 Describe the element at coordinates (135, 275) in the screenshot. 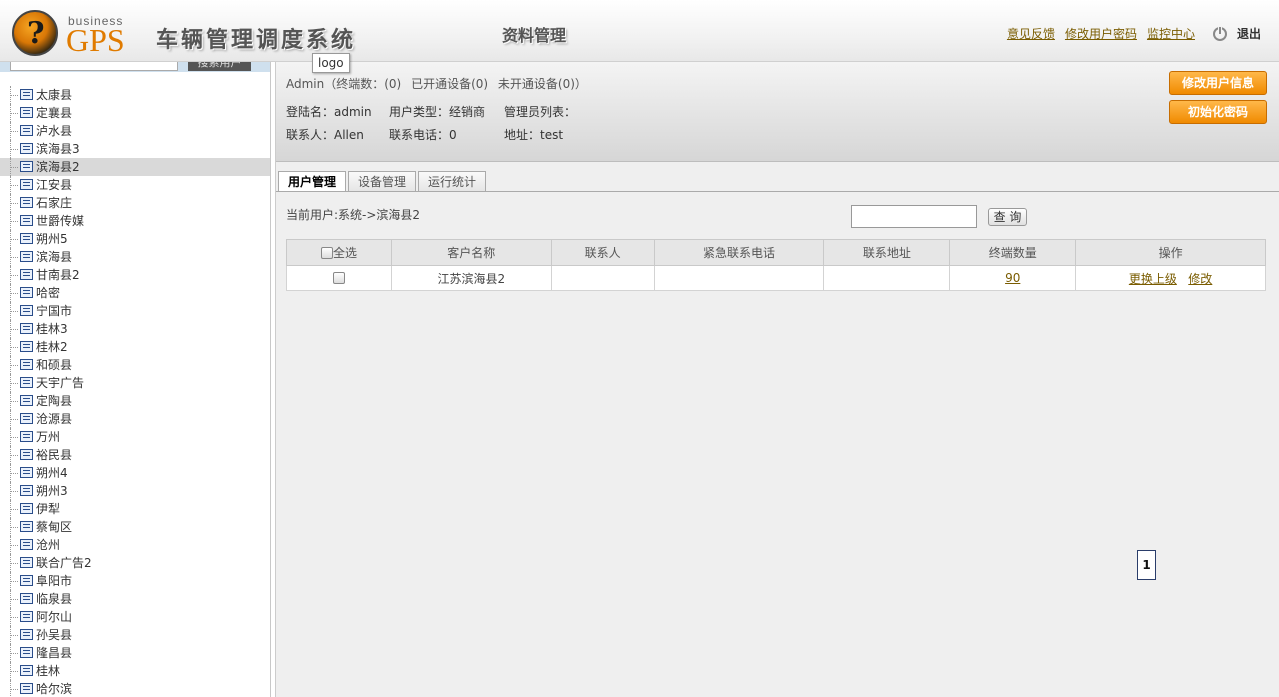

I see `tree-item: 甘南县2` at that location.